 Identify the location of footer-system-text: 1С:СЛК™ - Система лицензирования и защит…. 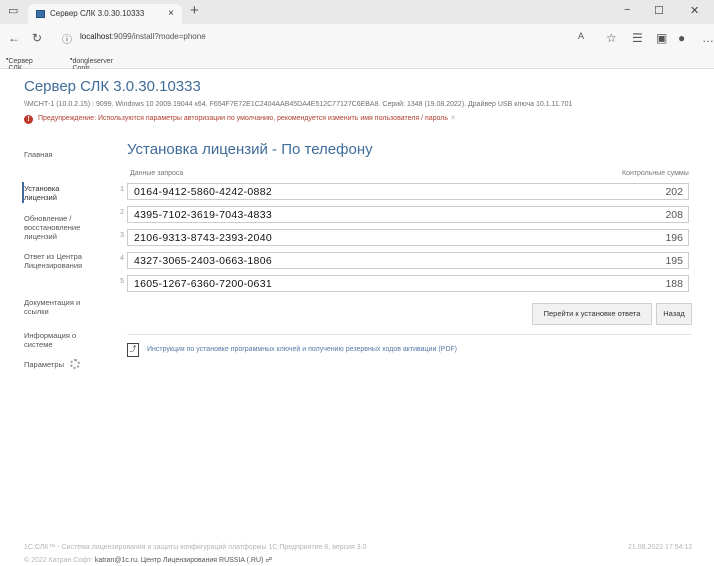
(195, 547).